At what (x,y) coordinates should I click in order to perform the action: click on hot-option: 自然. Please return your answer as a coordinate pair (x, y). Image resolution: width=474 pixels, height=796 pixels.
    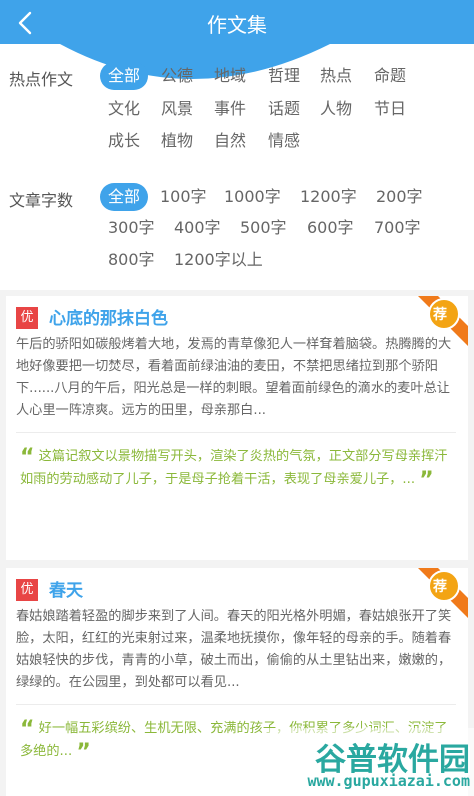
    Looking at the image, I should click on (230, 141).